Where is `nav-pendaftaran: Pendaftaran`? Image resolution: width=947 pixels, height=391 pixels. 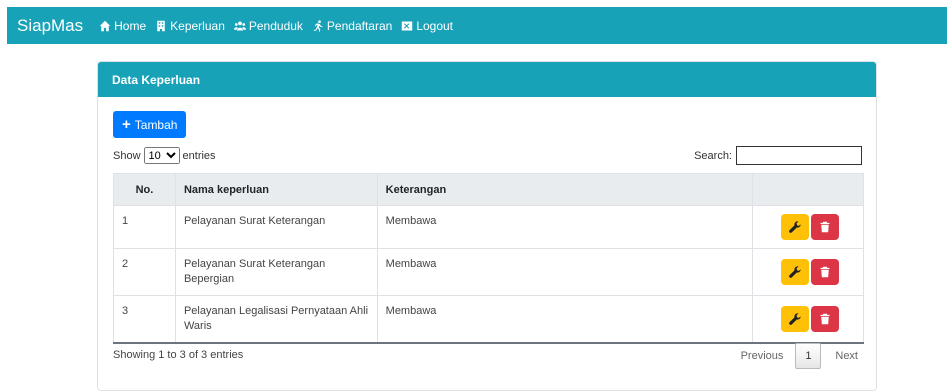 nav-pendaftaran: Pendaftaran is located at coordinates (352, 26).